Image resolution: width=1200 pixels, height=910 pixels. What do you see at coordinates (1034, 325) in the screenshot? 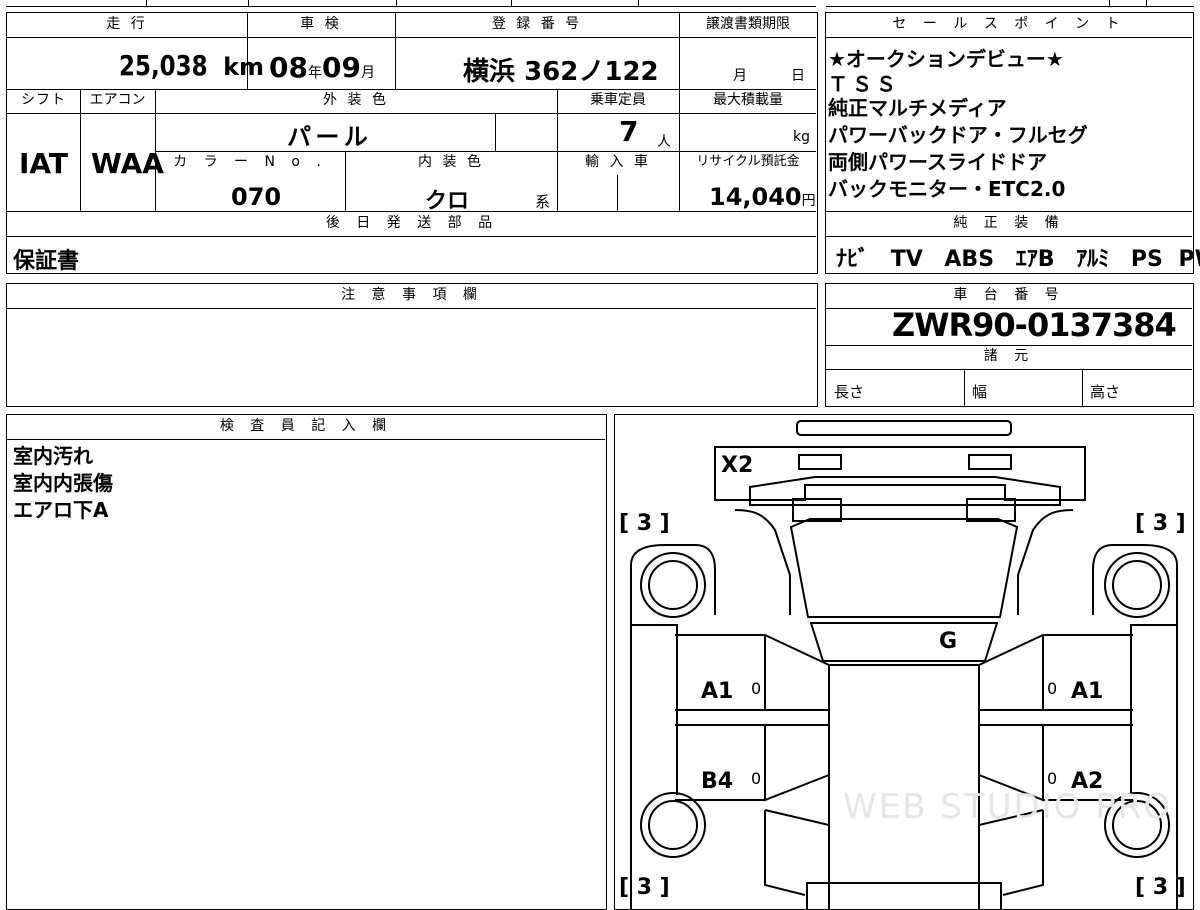
I see `chassis-number: ZWR90-0137384` at bounding box center [1034, 325].